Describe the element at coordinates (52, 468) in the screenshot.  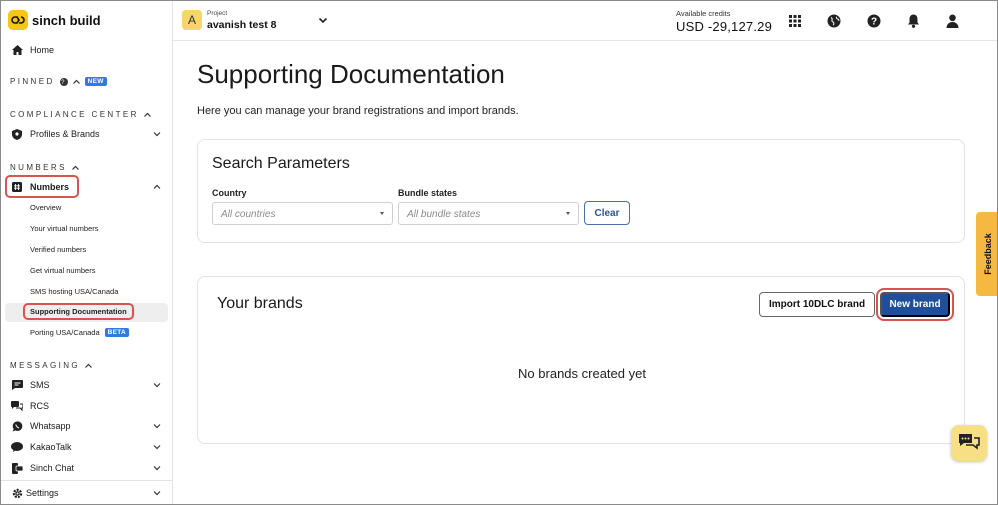
I see `sidebar-item-label: Sinch Chat` at that location.